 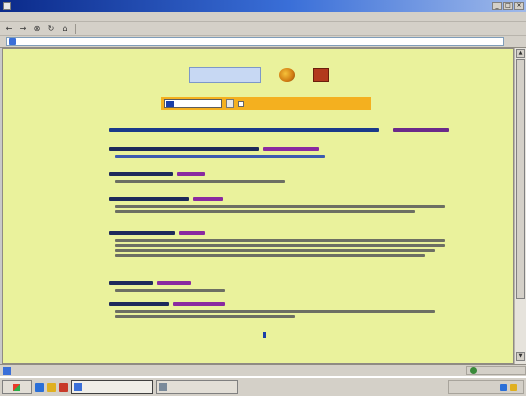 I want to click on search-bar, so click(x=266, y=103).